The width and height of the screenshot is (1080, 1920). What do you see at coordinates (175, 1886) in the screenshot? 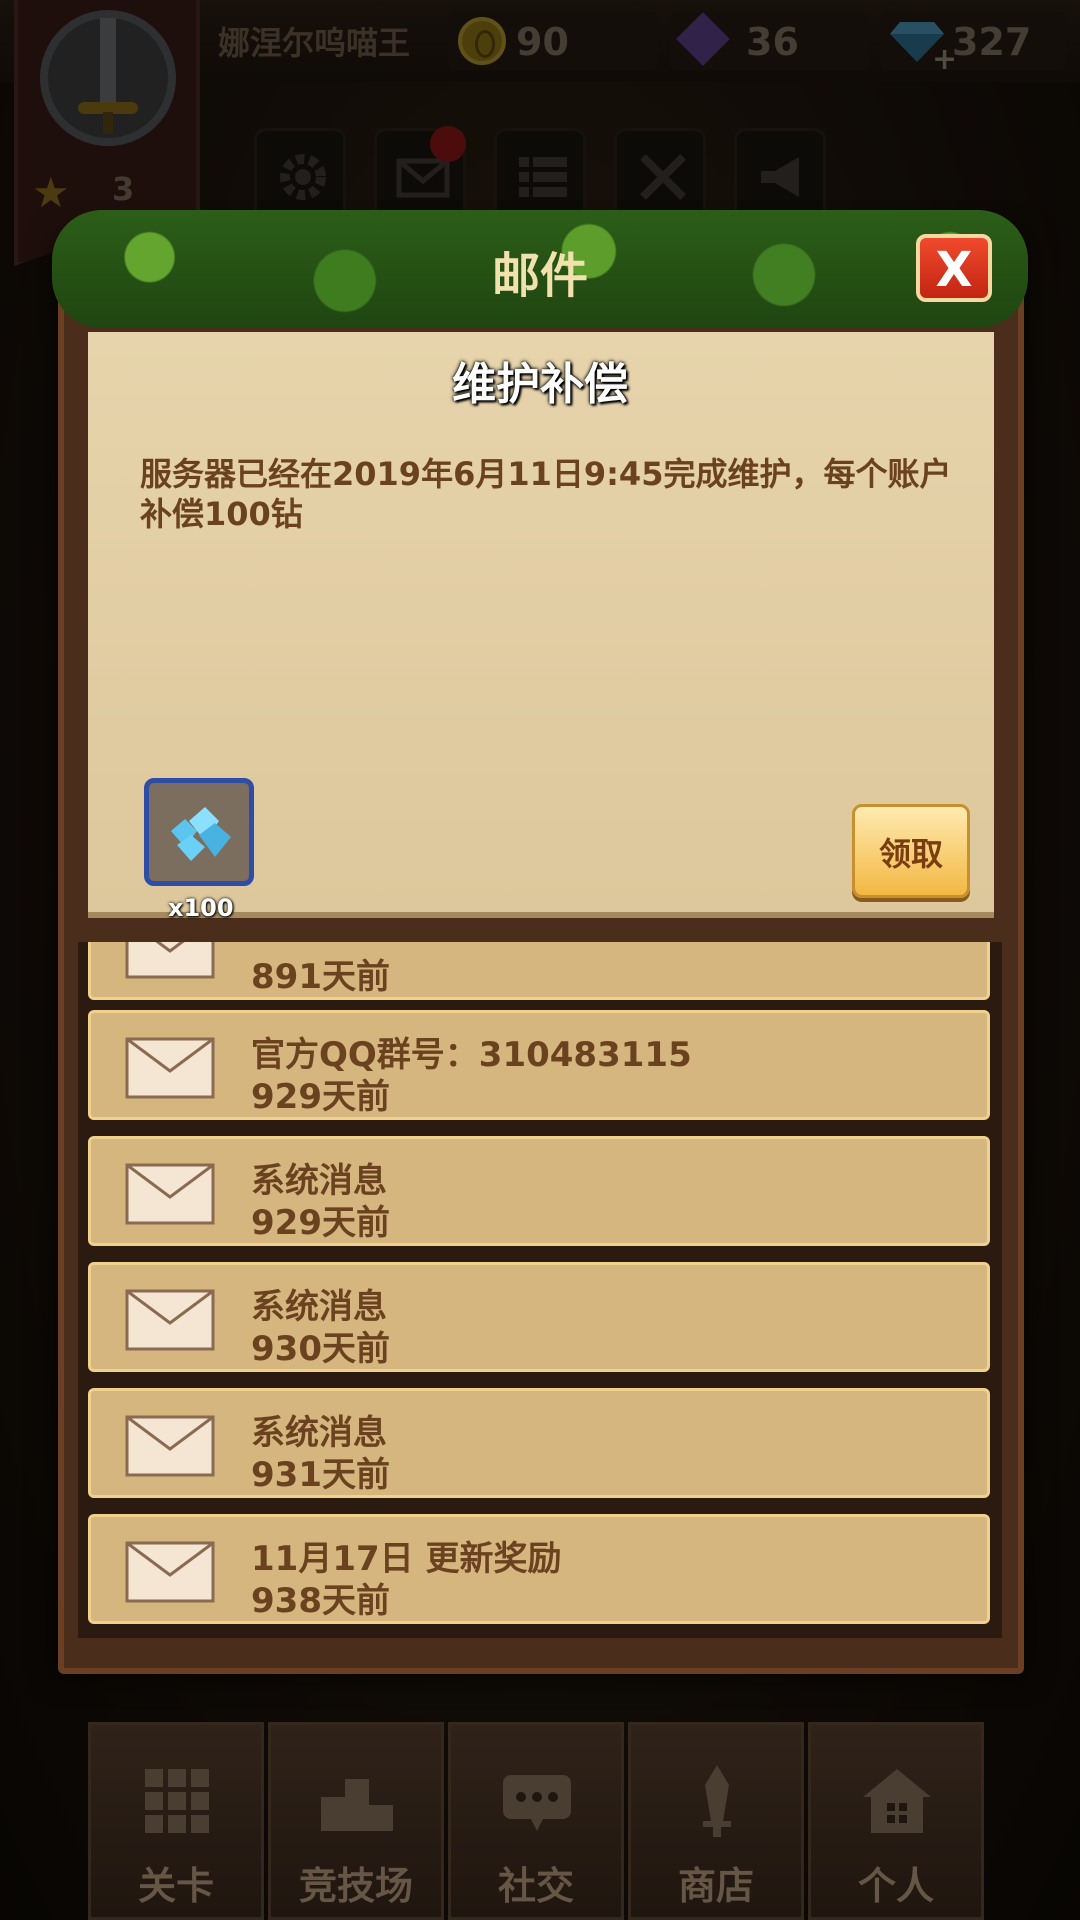
I see `nav-label: 关卡` at bounding box center [175, 1886].